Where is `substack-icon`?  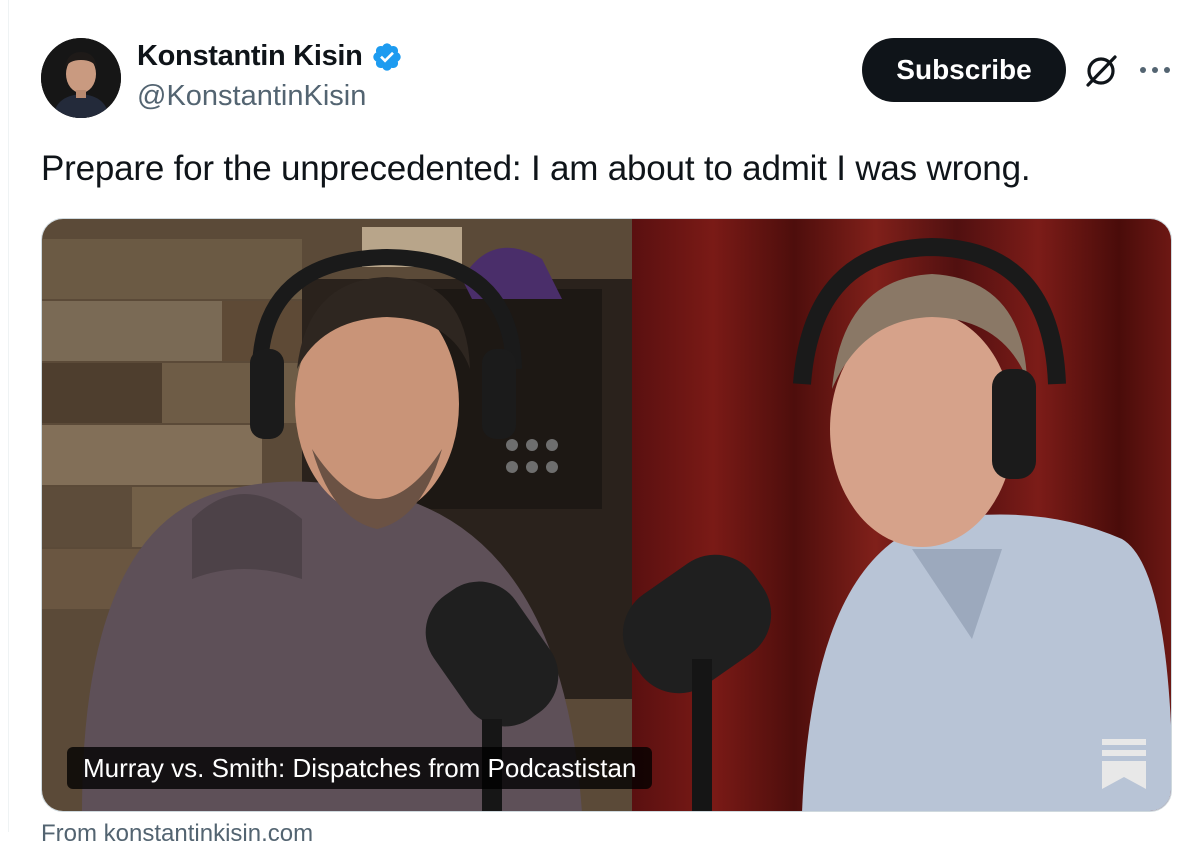 substack-icon is located at coordinates (1124, 764).